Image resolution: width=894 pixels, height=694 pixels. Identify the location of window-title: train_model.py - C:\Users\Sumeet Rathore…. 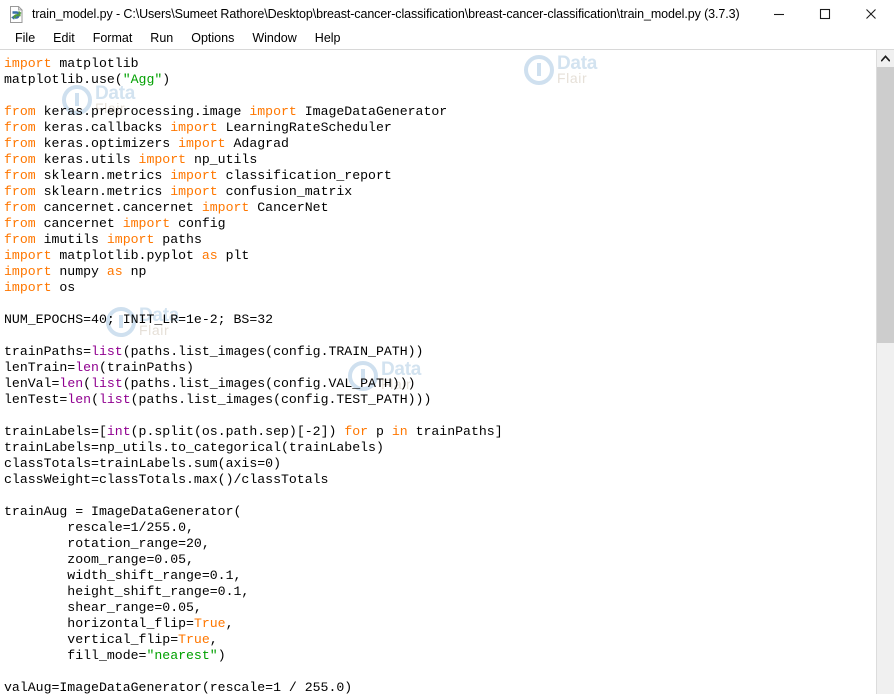
(386, 14).